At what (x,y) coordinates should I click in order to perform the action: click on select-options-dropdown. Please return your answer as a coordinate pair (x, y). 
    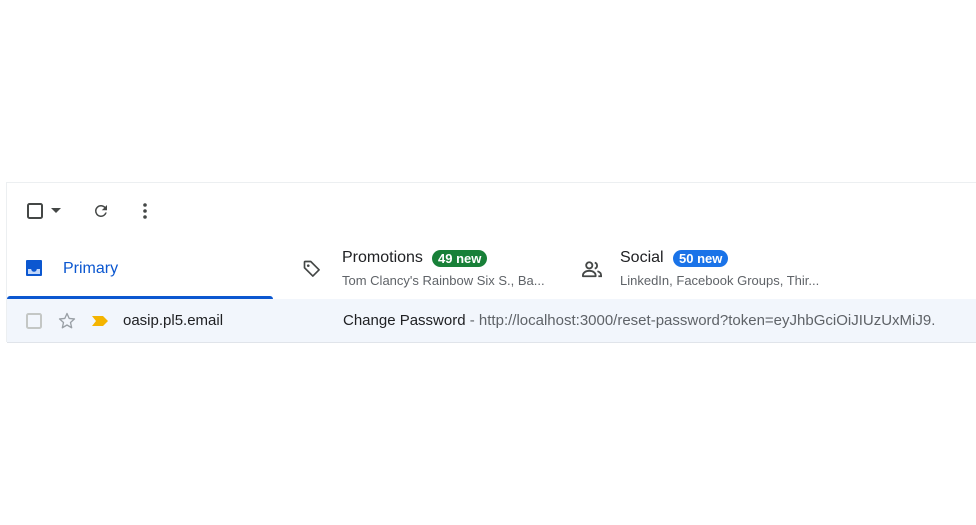
    Looking at the image, I should click on (56, 211).